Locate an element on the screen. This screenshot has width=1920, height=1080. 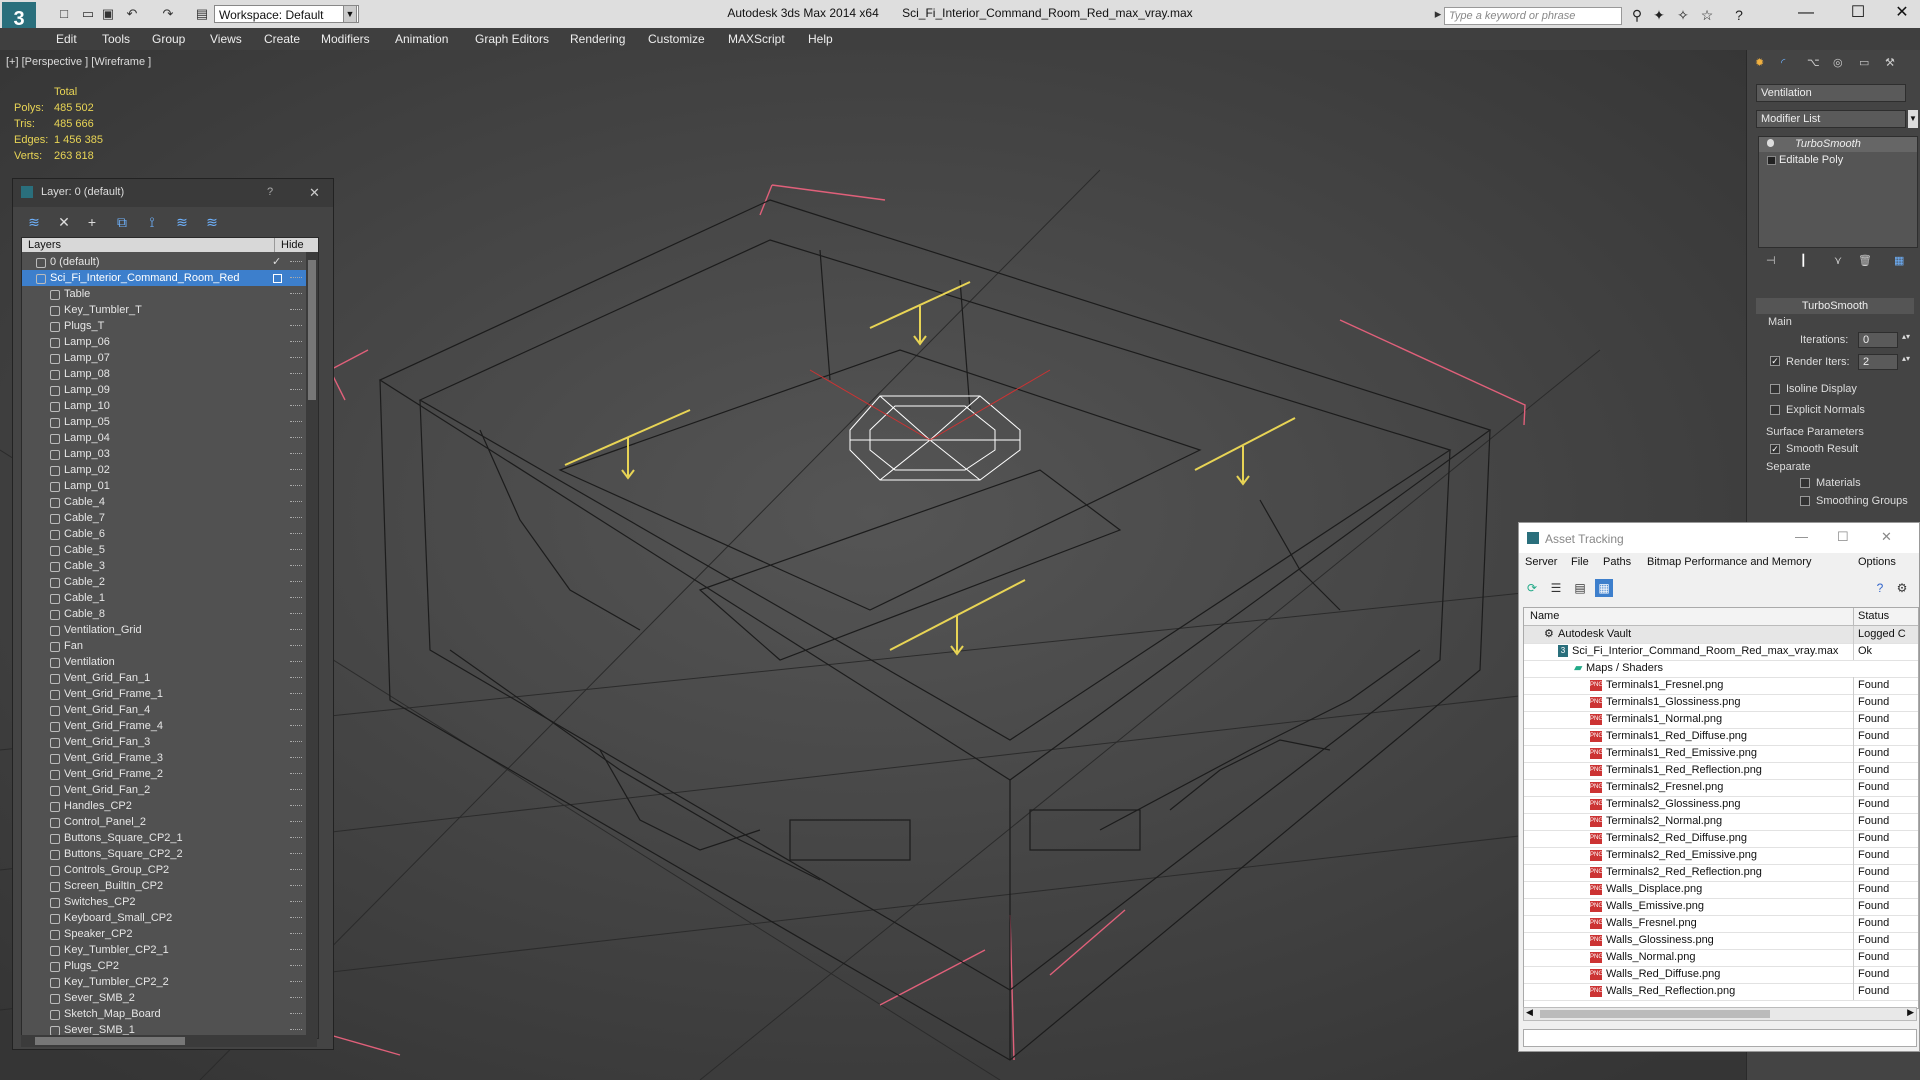
configure-modifier-sets-icon: ▦ is located at coordinates (1899, 260).